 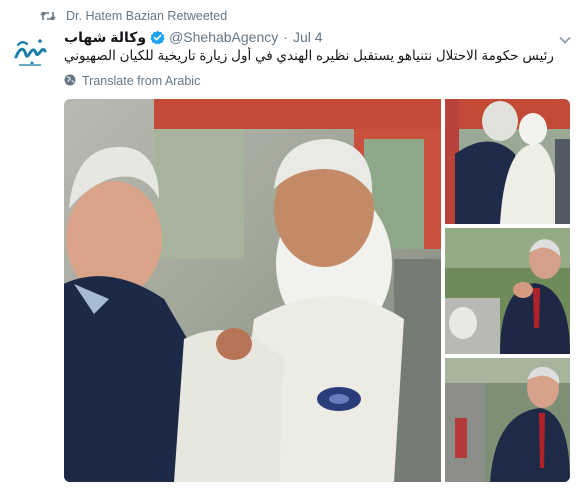 I want to click on avatar, so click(x=30, y=53).